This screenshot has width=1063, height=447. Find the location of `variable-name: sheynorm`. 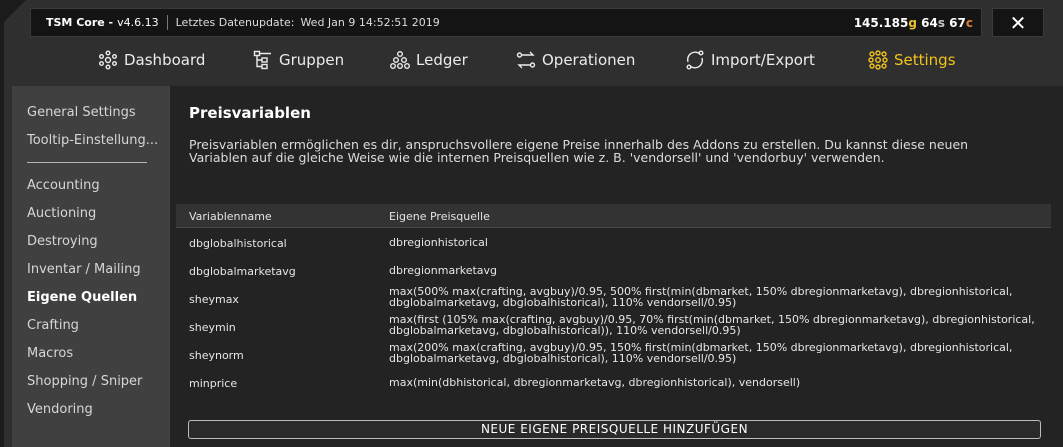

variable-name: sheynorm is located at coordinates (216, 355).